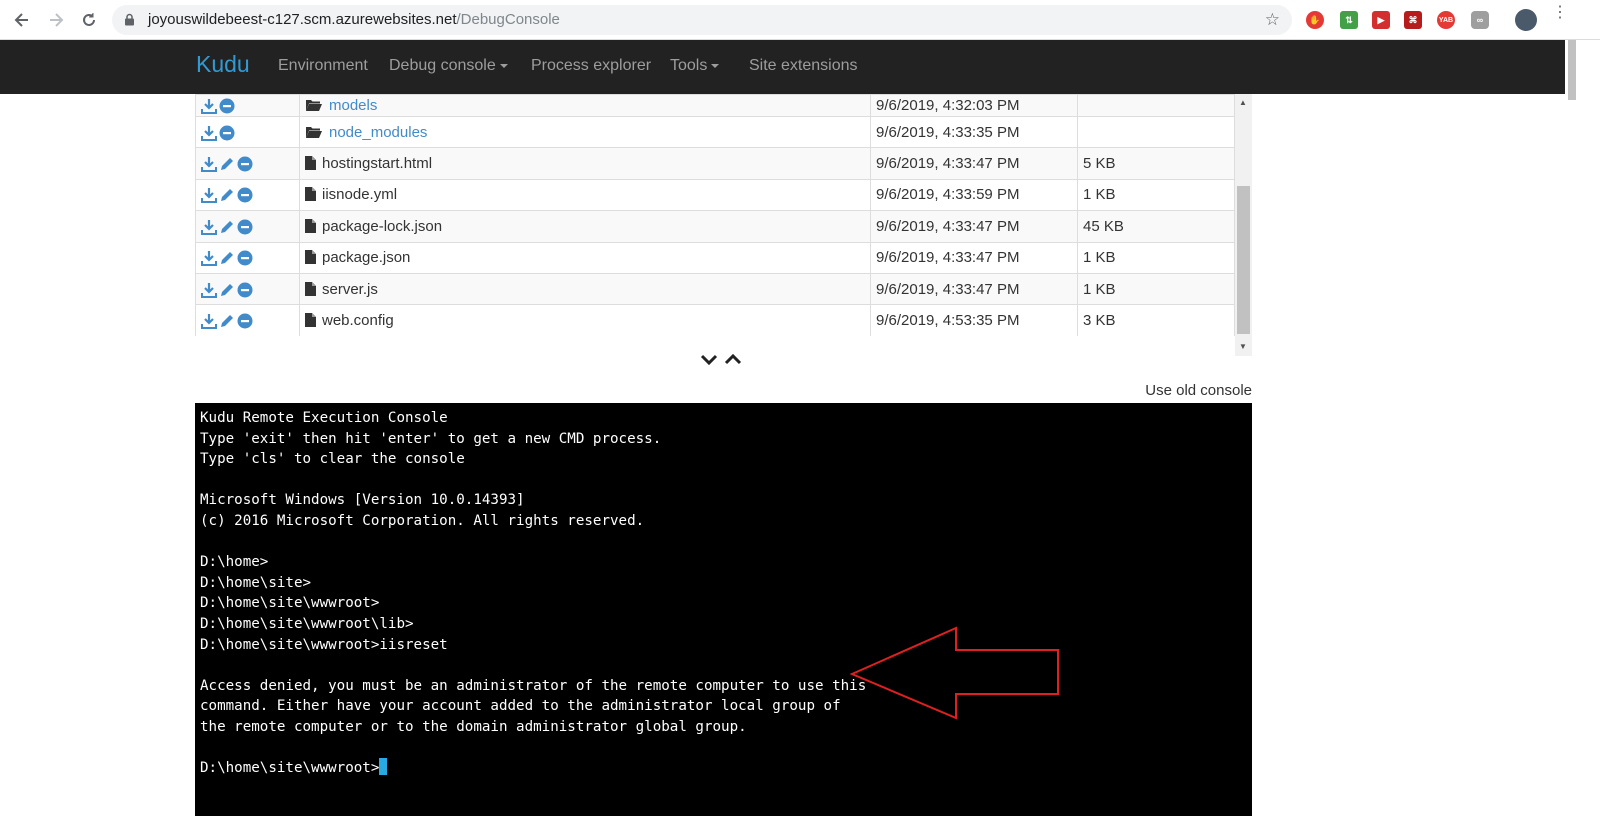 The width and height of the screenshot is (1600, 816). I want to click on file-name-cell: models, so click(585, 105).